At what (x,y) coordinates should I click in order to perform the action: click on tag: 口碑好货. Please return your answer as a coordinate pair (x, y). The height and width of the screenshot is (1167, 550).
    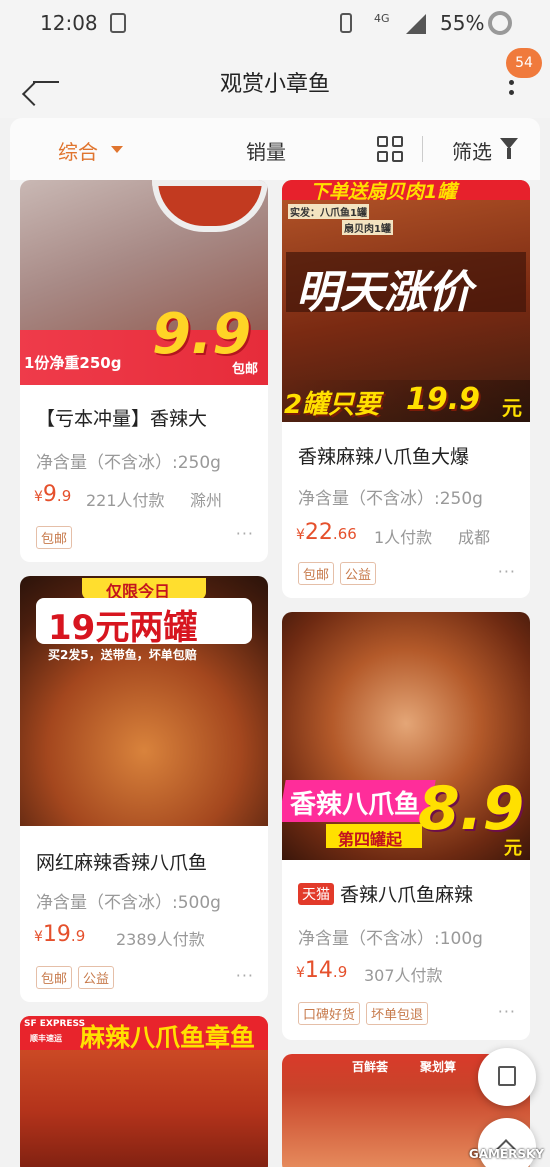
    Looking at the image, I should click on (329, 1013).